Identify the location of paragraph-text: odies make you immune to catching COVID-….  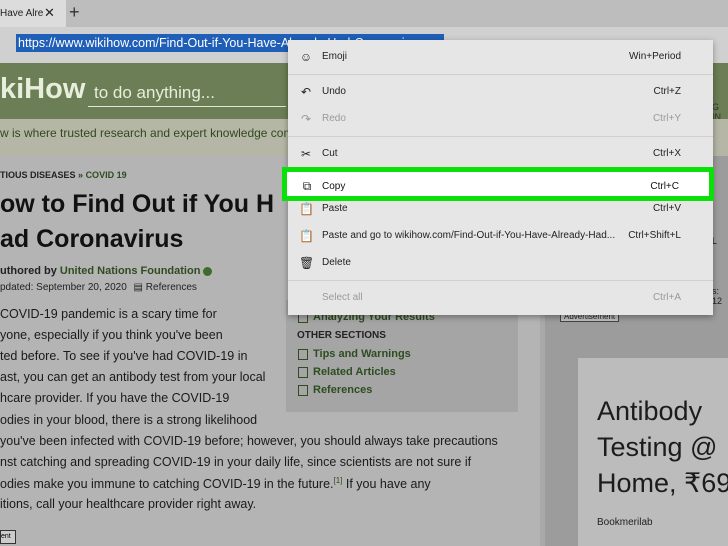
(167, 484).